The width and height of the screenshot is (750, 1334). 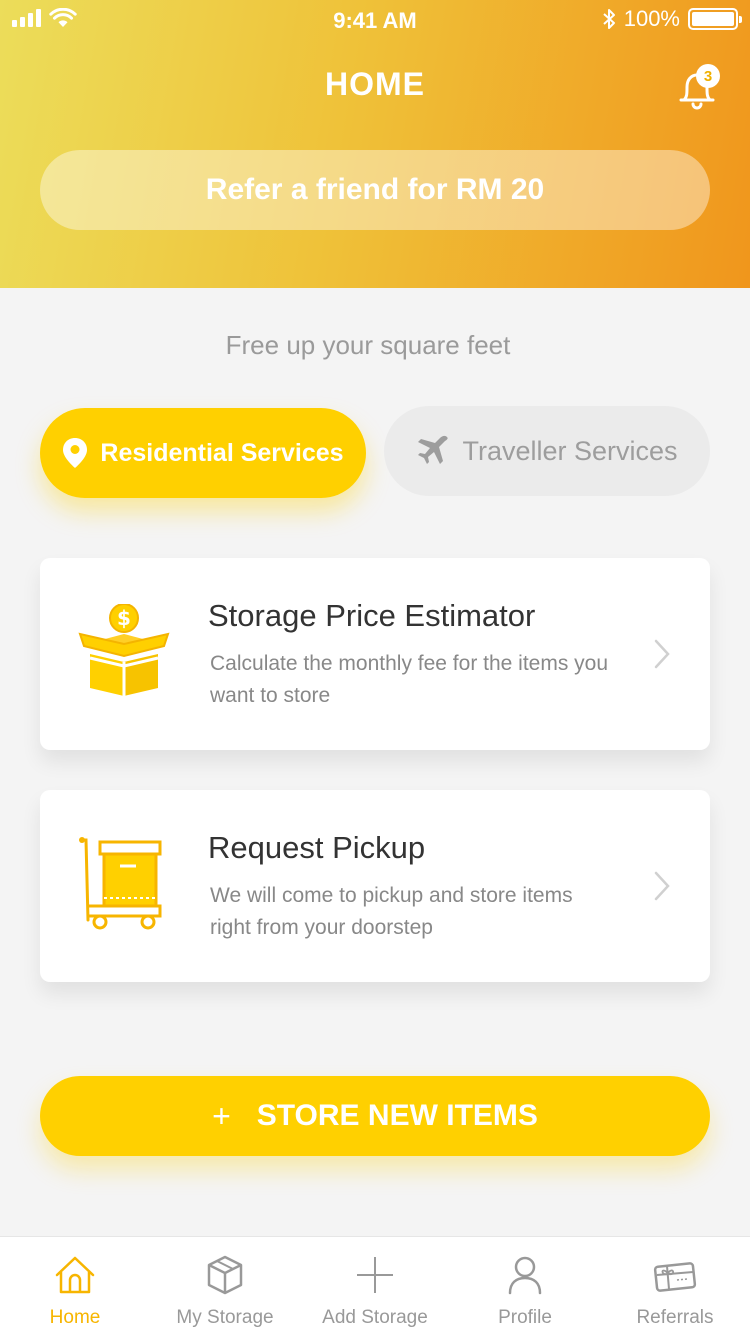 I want to click on tab-traveller-label: Traveller Services, so click(x=570, y=450).